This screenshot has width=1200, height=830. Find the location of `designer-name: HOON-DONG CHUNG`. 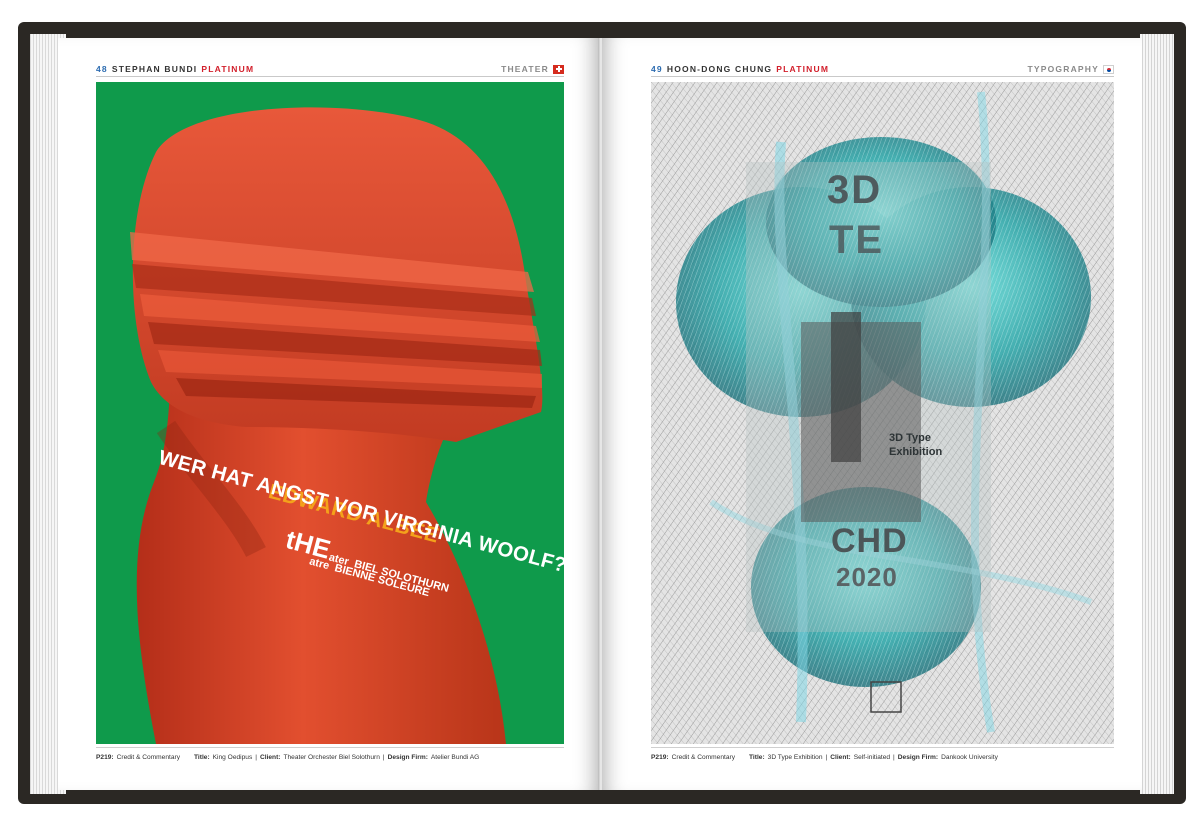

designer-name: HOON-DONG CHUNG is located at coordinates (719, 69).